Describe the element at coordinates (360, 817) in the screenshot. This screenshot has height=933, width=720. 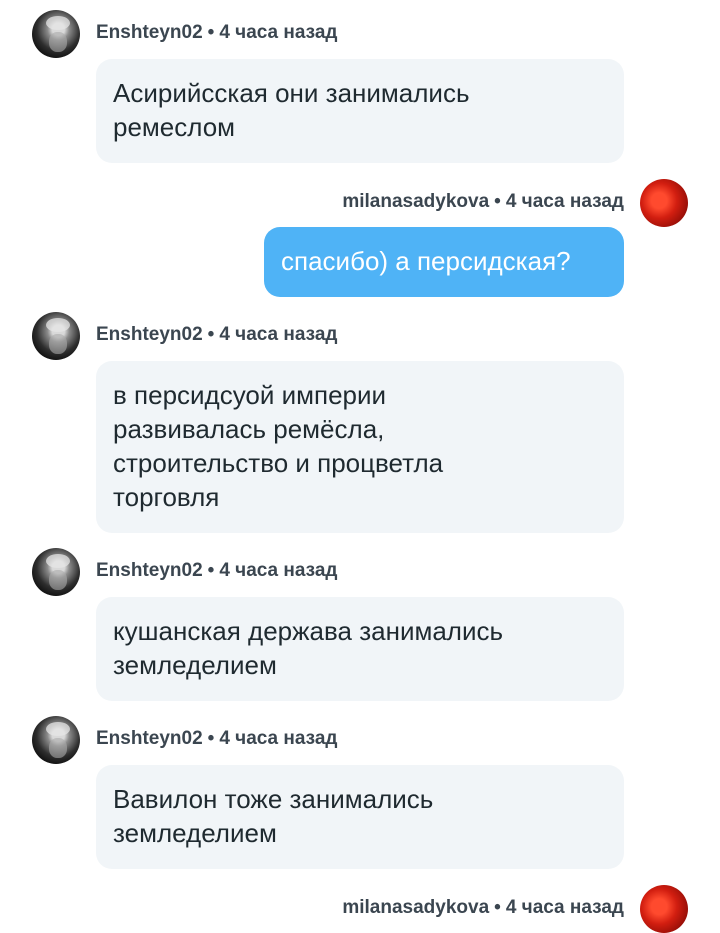
I see `message-bubble: Вавилон тоже занимались земледелием` at that location.